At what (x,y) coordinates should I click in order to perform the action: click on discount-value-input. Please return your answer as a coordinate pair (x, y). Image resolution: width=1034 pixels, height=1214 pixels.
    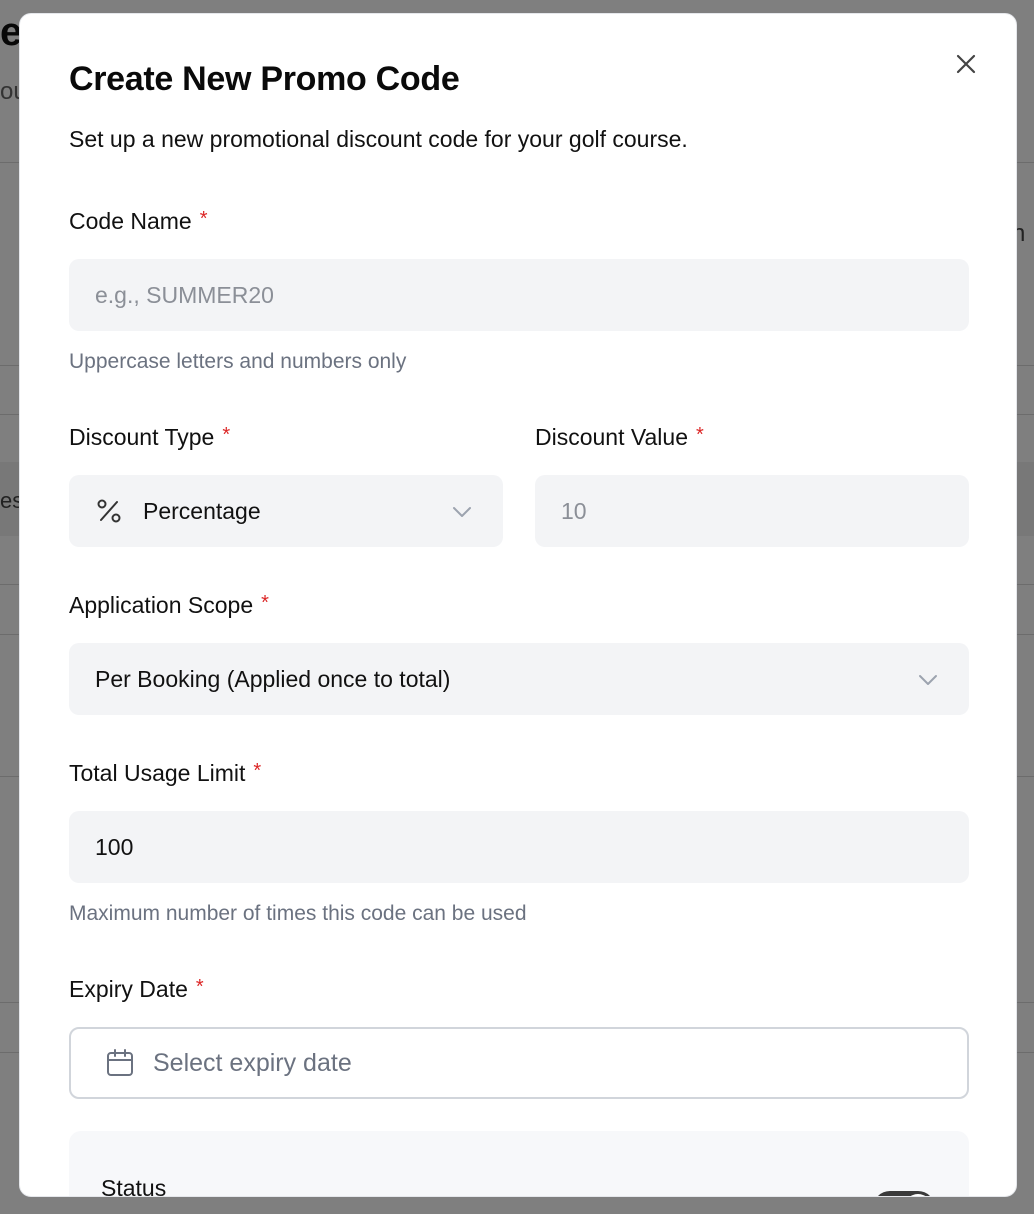
    Looking at the image, I should click on (752, 511).